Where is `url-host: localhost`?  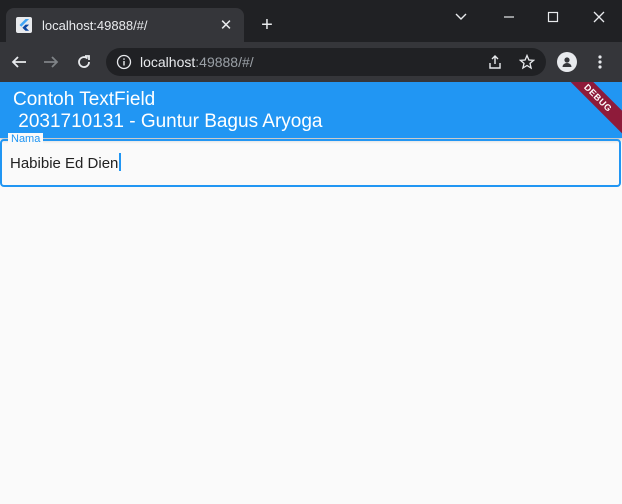 url-host: localhost is located at coordinates (168, 62).